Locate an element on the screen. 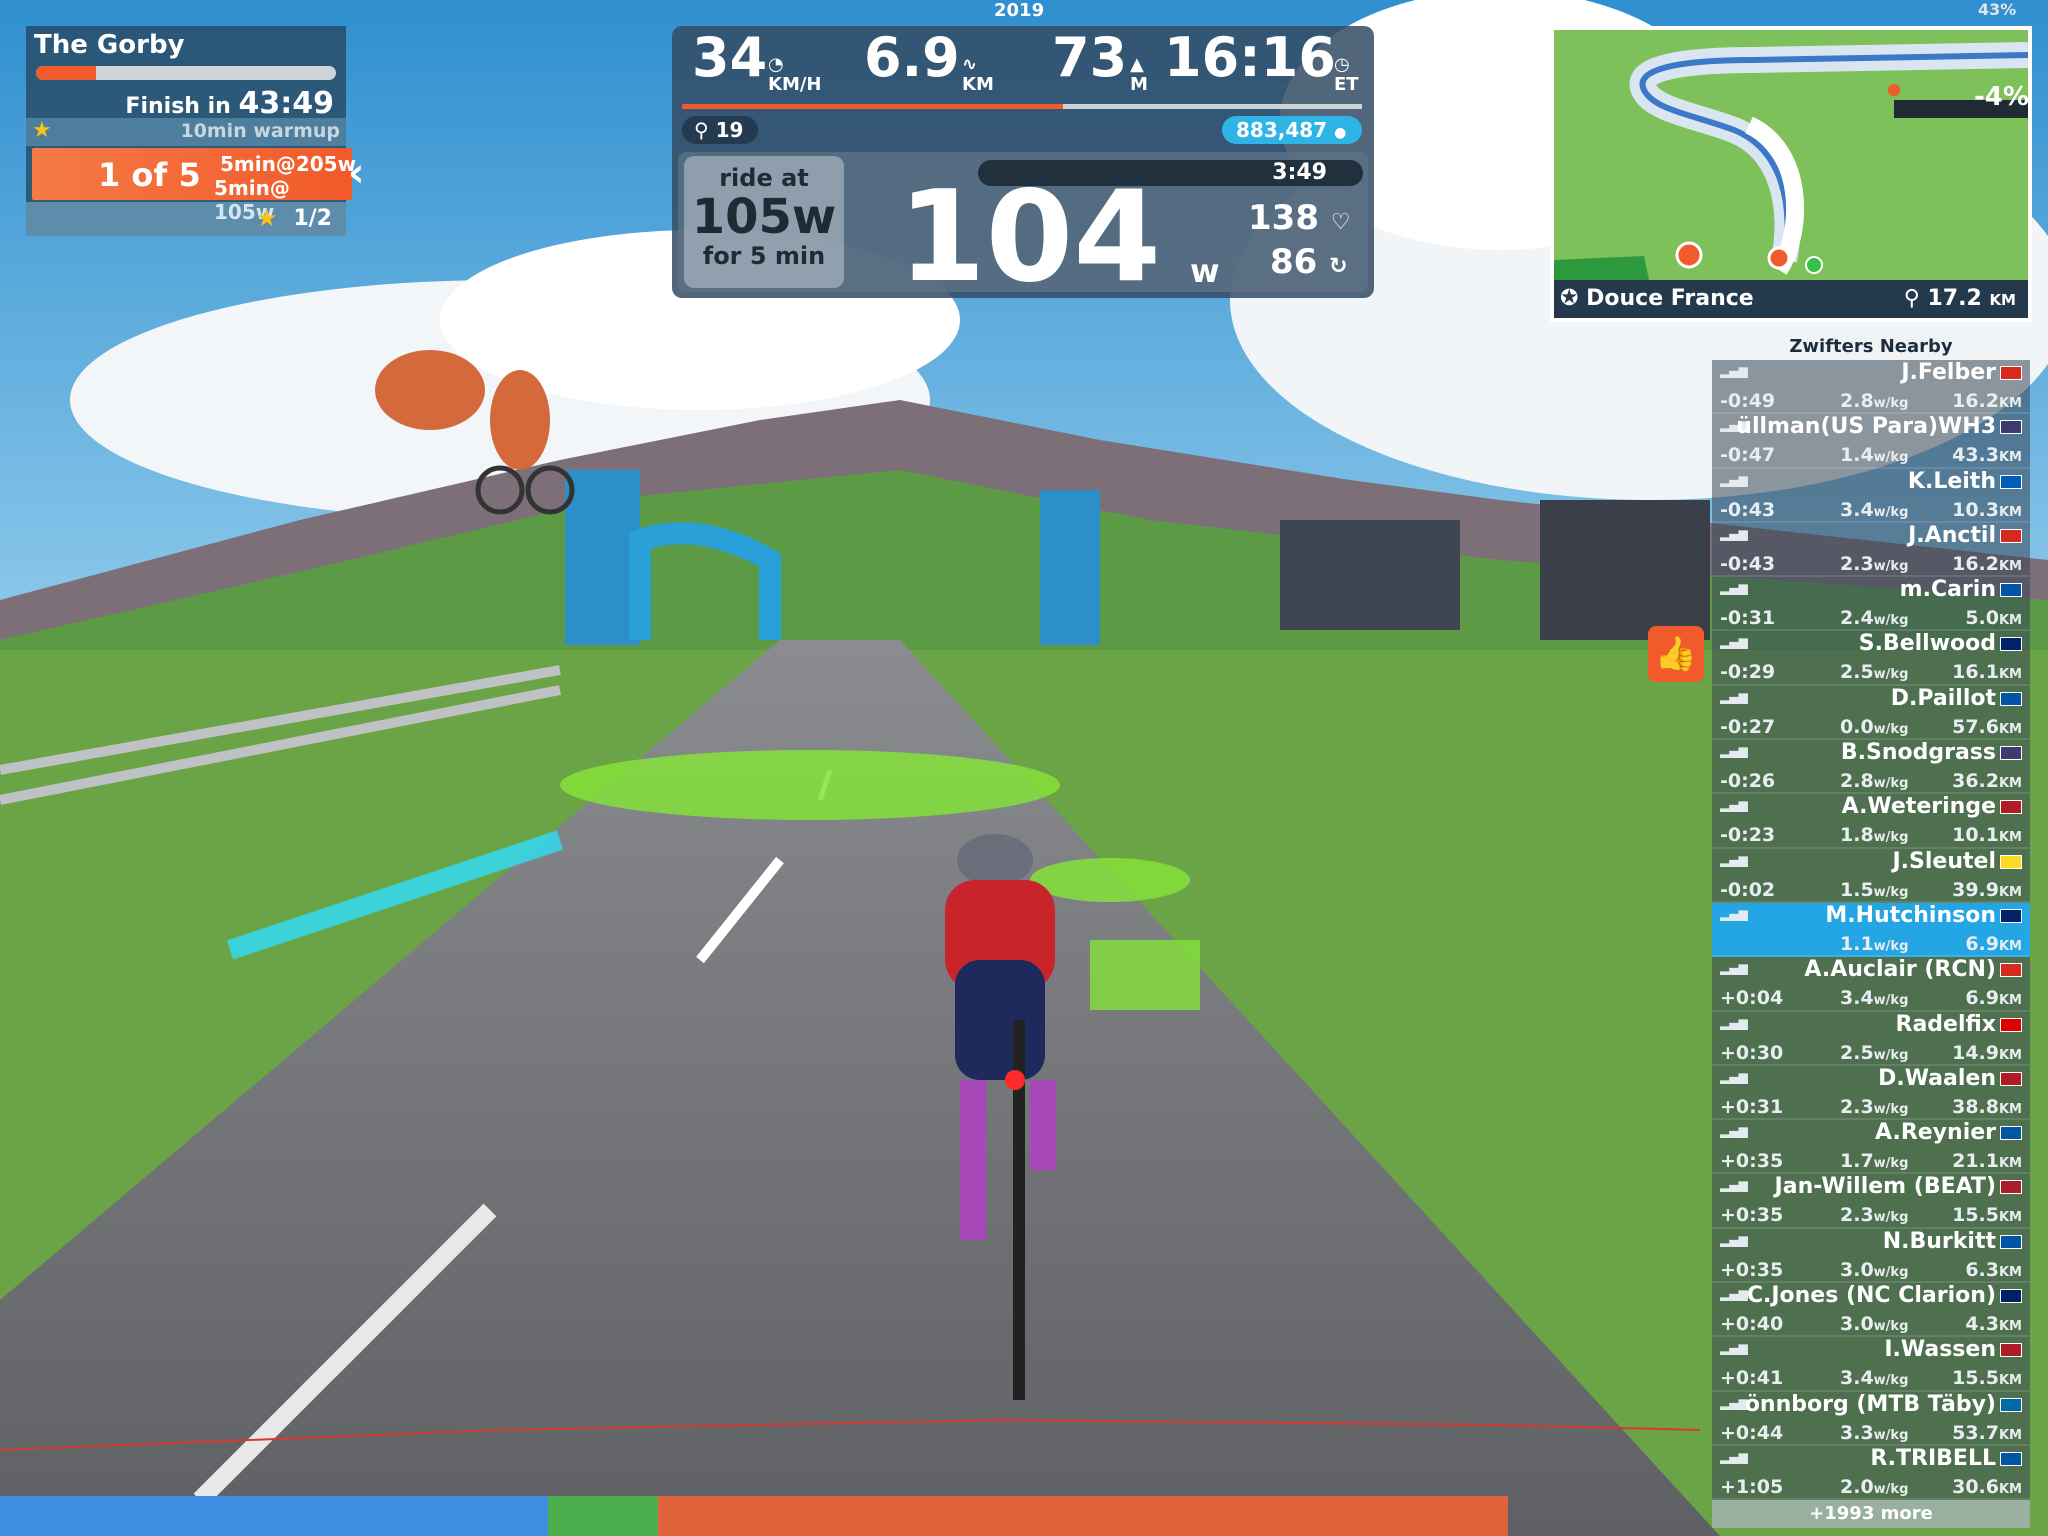 The width and height of the screenshot is (2048, 1536). heart-rate: 138 ♡ is located at coordinates (1299, 218).